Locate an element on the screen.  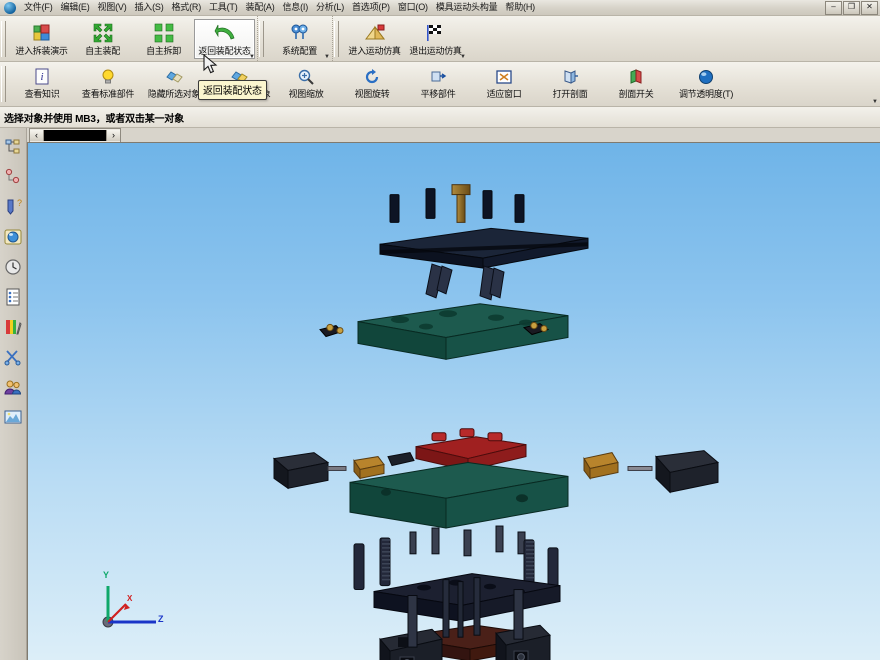
menu-help: 帮助(H) is located at coordinates (520, 7).